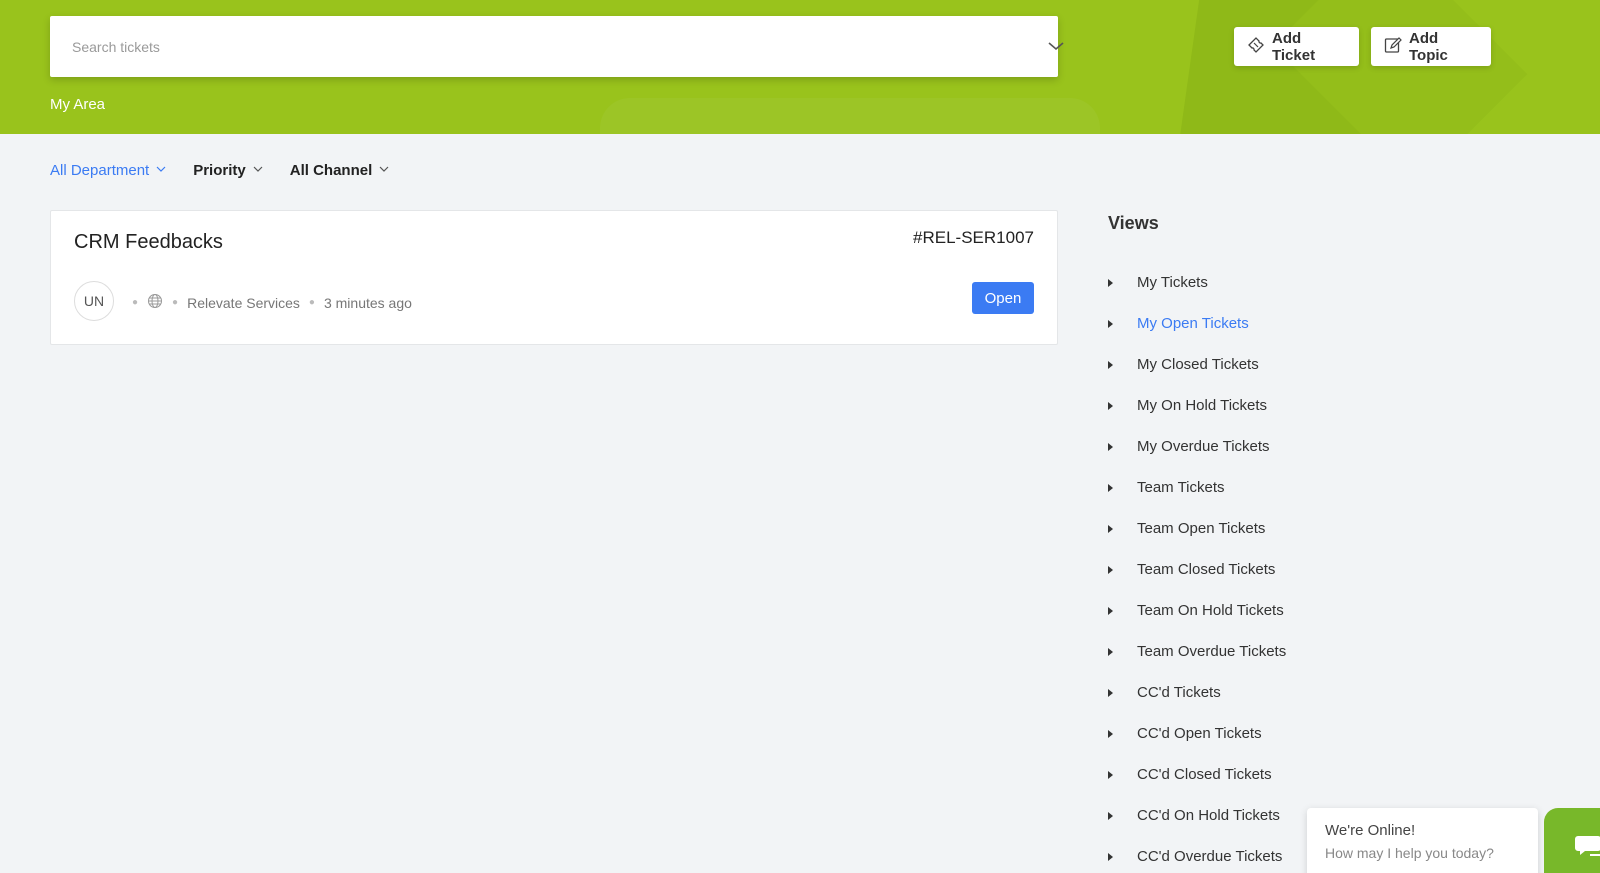 This screenshot has height=873, width=1600. I want to click on channel-filter: All Channel, so click(340, 170).